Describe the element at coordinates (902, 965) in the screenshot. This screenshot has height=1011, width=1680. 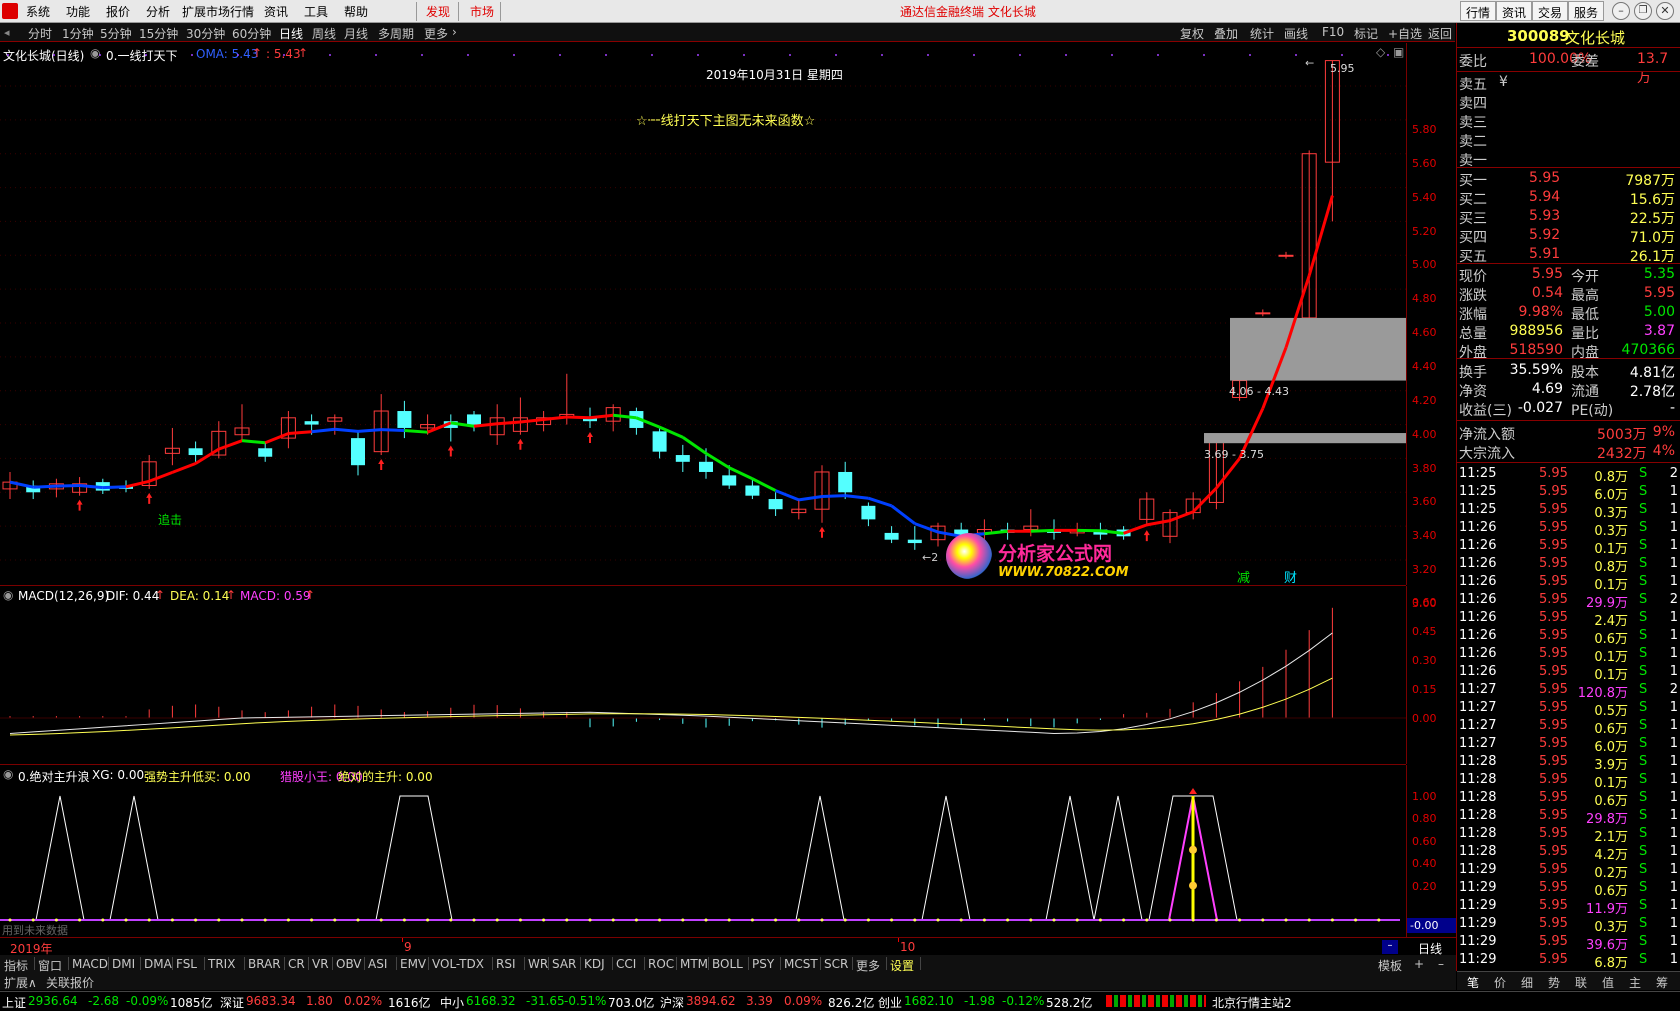
I see `indicator-tab-26: 设置` at that location.